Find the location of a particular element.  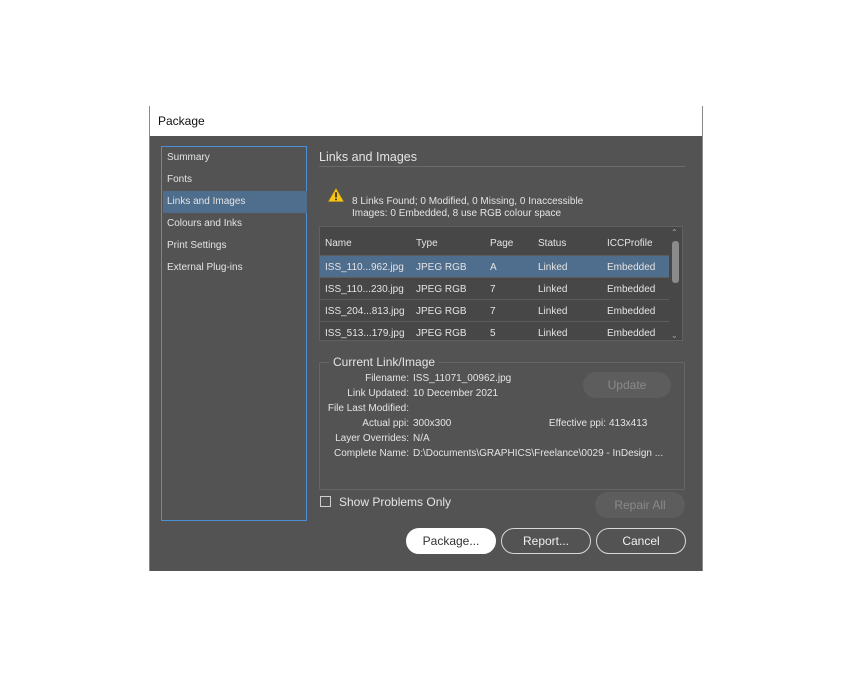

layer-overrides-value: N/A is located at coordinates (421, 438).